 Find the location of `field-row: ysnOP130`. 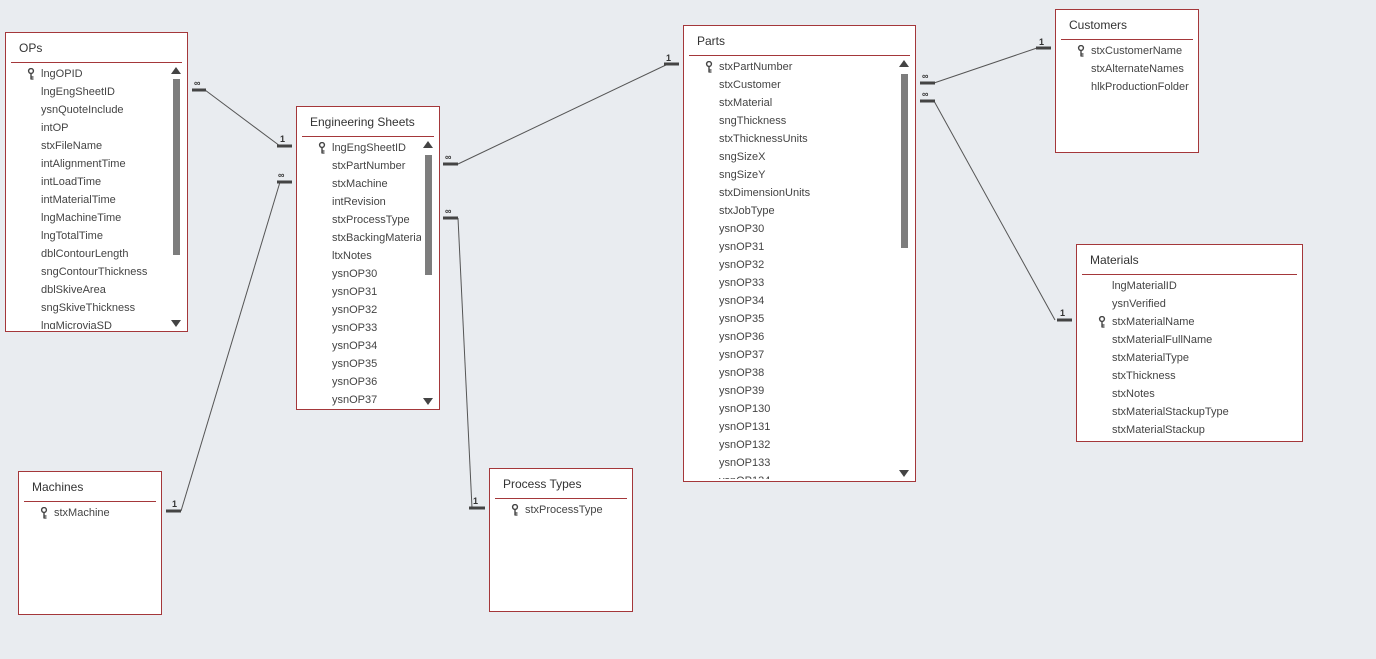

field-row: ysnOP130 is located at coordinates (744, 409).